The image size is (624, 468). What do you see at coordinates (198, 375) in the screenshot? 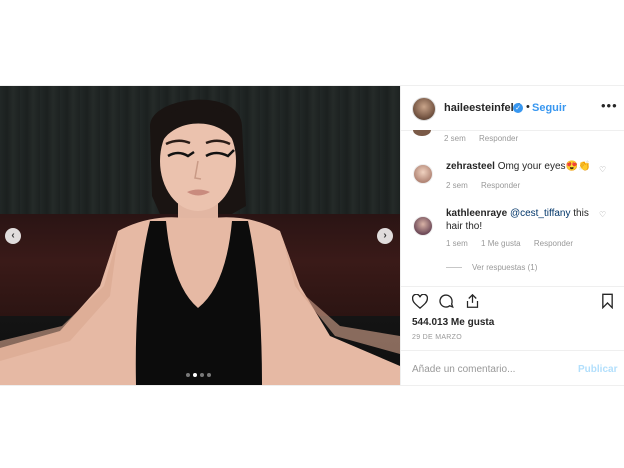
I see `carousel-indicator` at bounding box center [198, 375].